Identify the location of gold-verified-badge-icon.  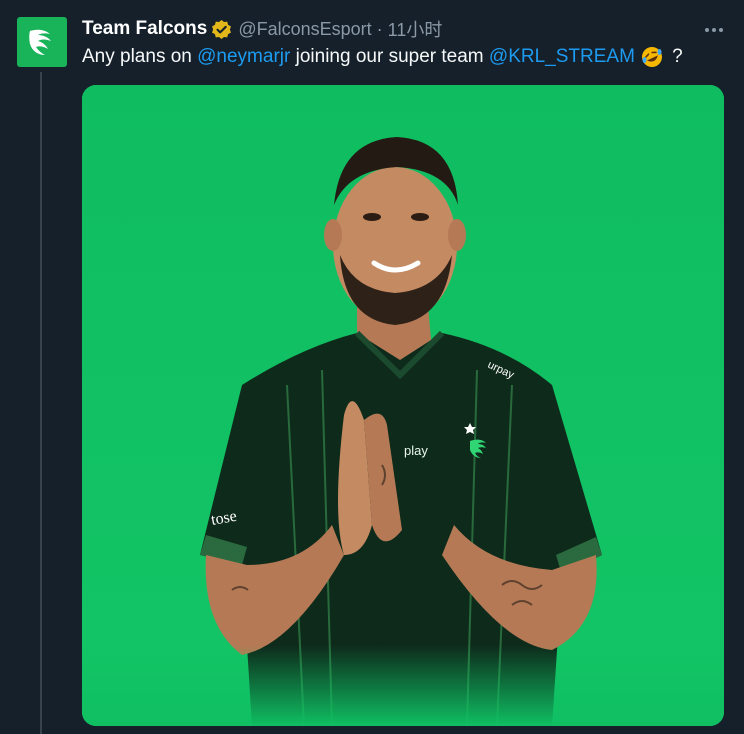
(221, 29).